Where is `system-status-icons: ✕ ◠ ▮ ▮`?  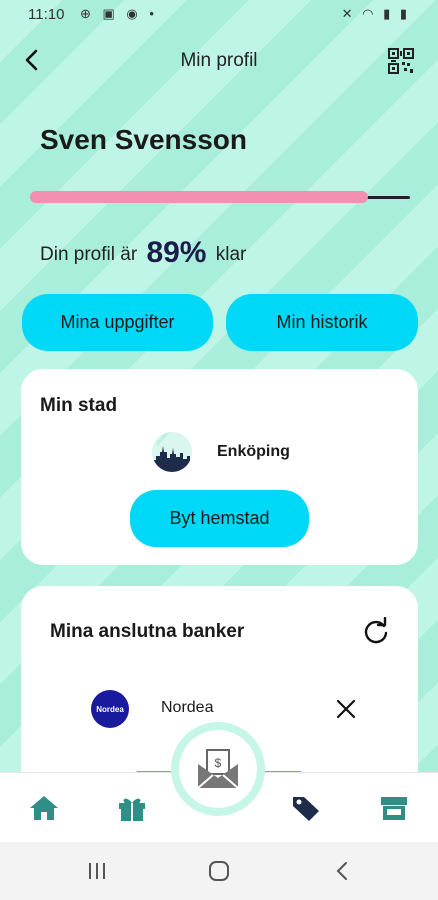
system-status-icons: ✕ ◠ ▮ ▮ is located at coordinates (375, 13).